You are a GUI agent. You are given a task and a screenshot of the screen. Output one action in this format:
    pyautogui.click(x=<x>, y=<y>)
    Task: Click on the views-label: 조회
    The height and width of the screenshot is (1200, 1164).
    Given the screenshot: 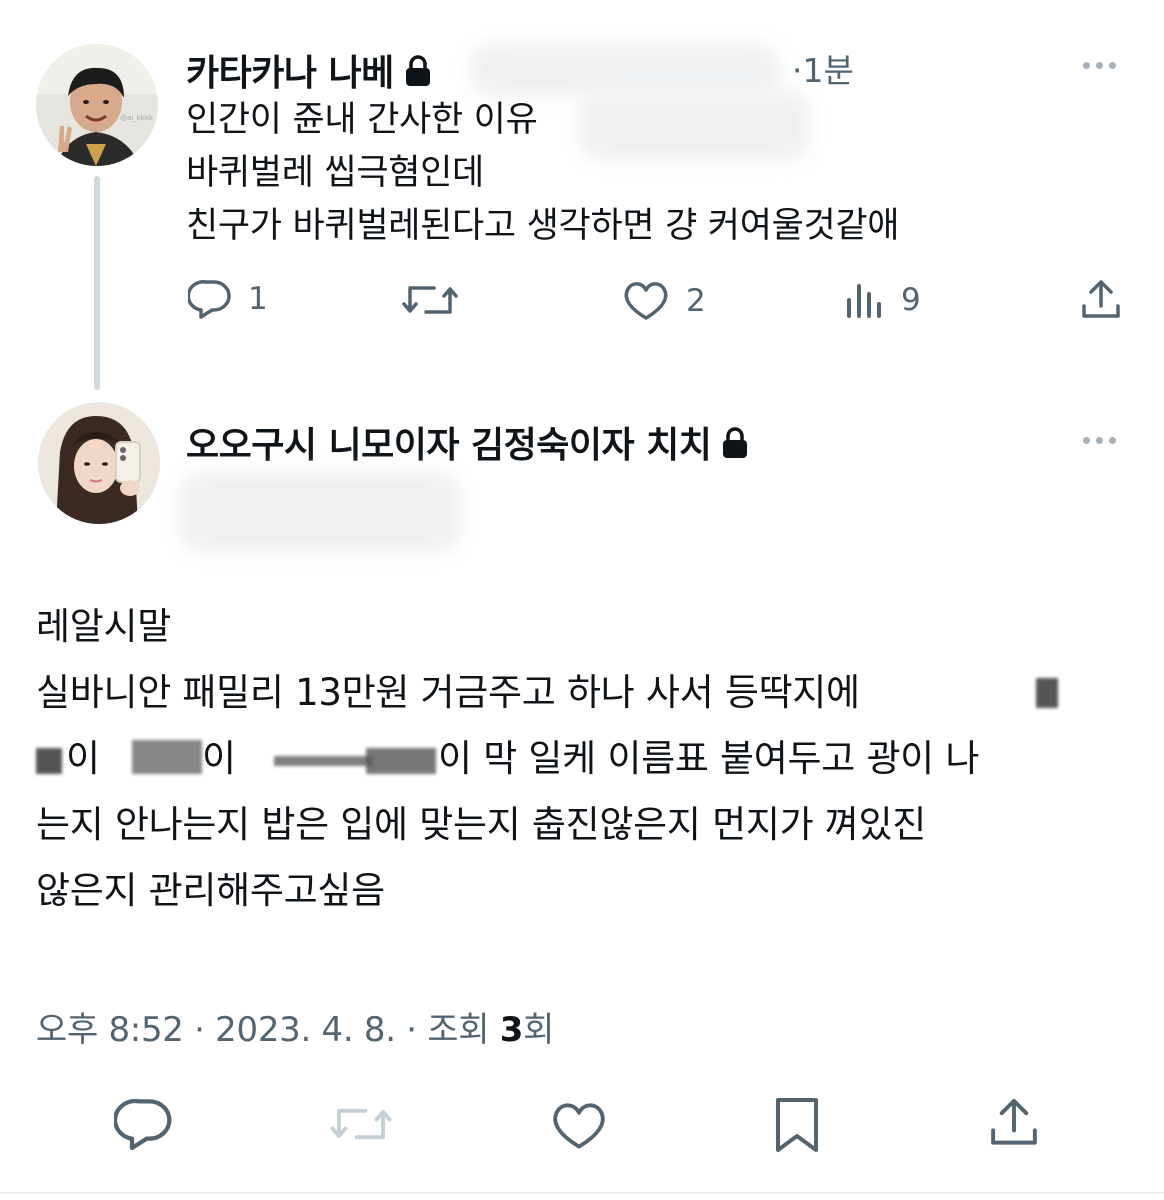 What is the action you would take?
    pyautogui.click(x=458, y=1030)
    